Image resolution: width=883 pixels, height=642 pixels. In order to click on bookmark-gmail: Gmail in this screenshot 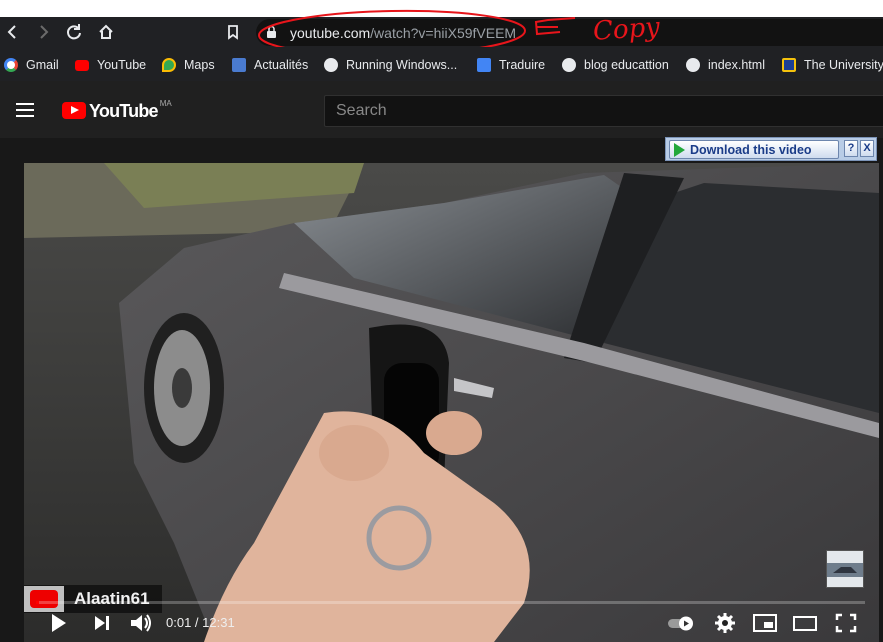, I will do `click(31, 65)`.